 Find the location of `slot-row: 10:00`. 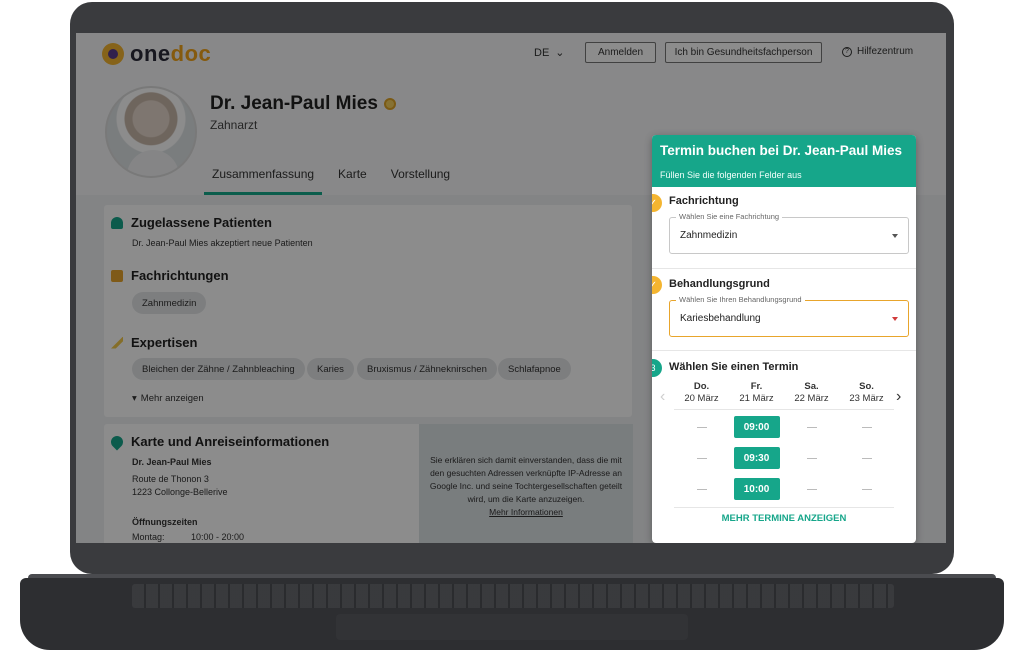

slot-row: 10:00 is located at coordinates (784, 489).